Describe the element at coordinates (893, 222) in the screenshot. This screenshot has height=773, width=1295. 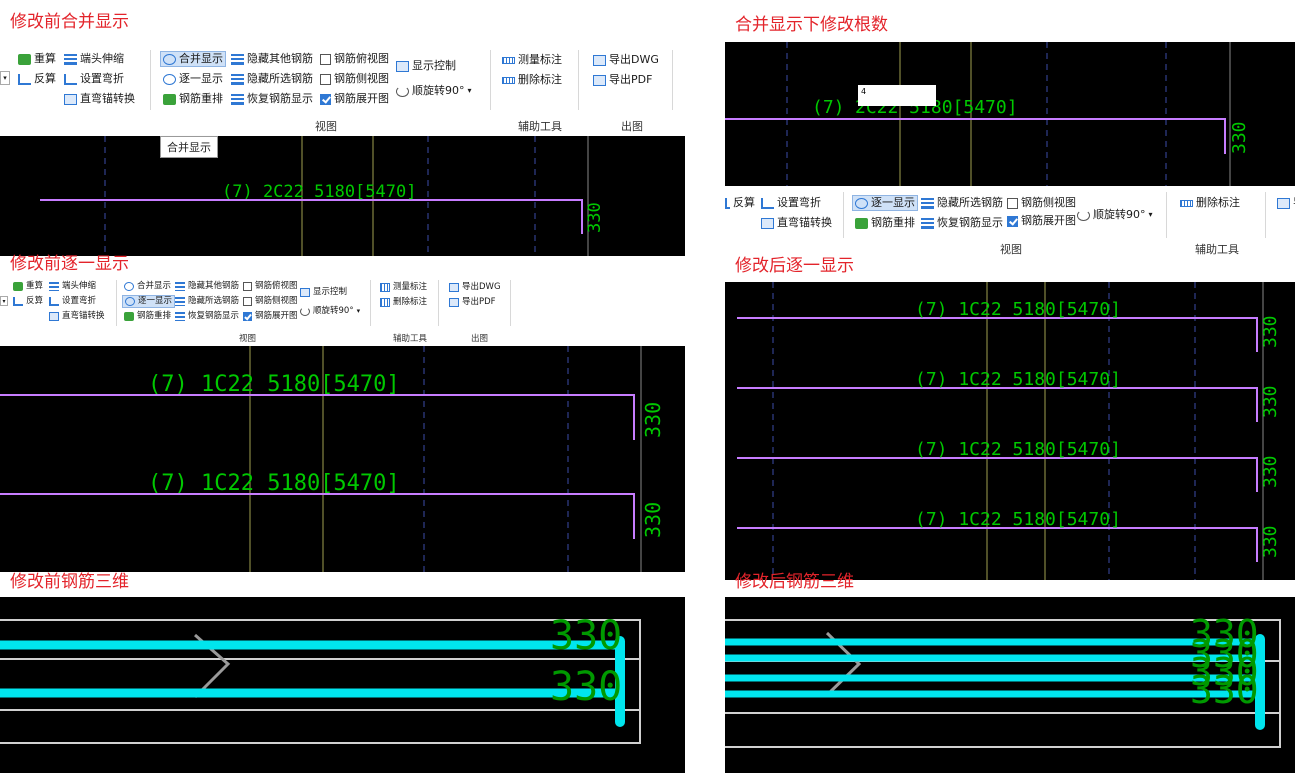
I see `rebar-reorder-label: 钢筋重排` at that location.